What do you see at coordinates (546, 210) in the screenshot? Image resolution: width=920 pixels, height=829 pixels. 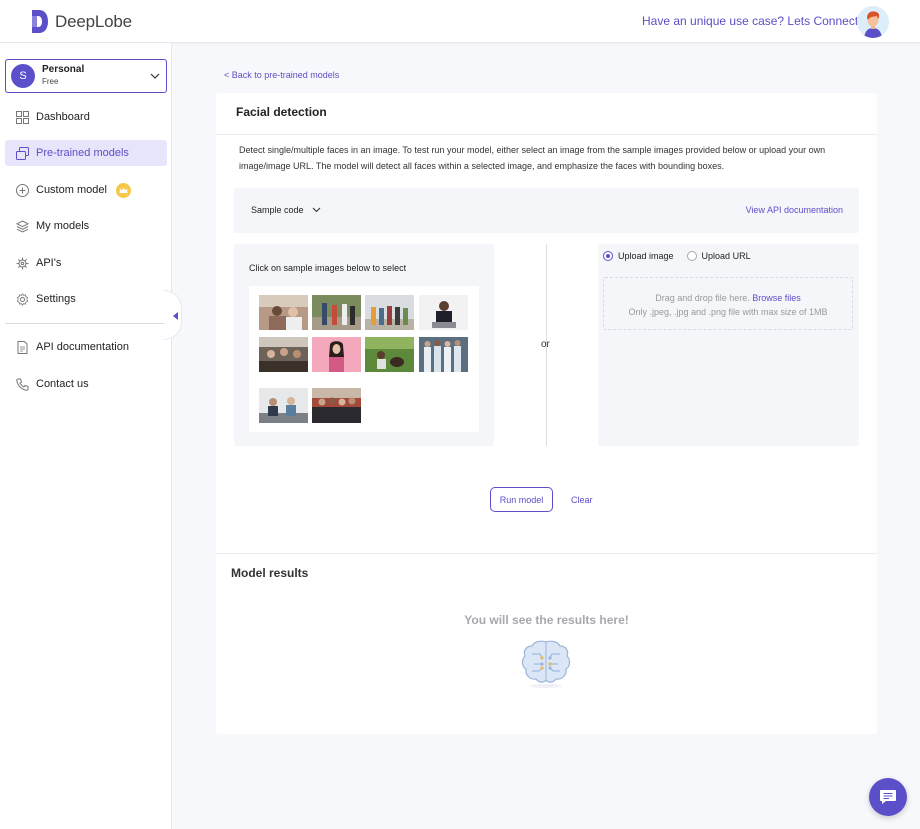 I see `sample-code-bar: Sample code View API documentation` at bounding box center [546, 210].